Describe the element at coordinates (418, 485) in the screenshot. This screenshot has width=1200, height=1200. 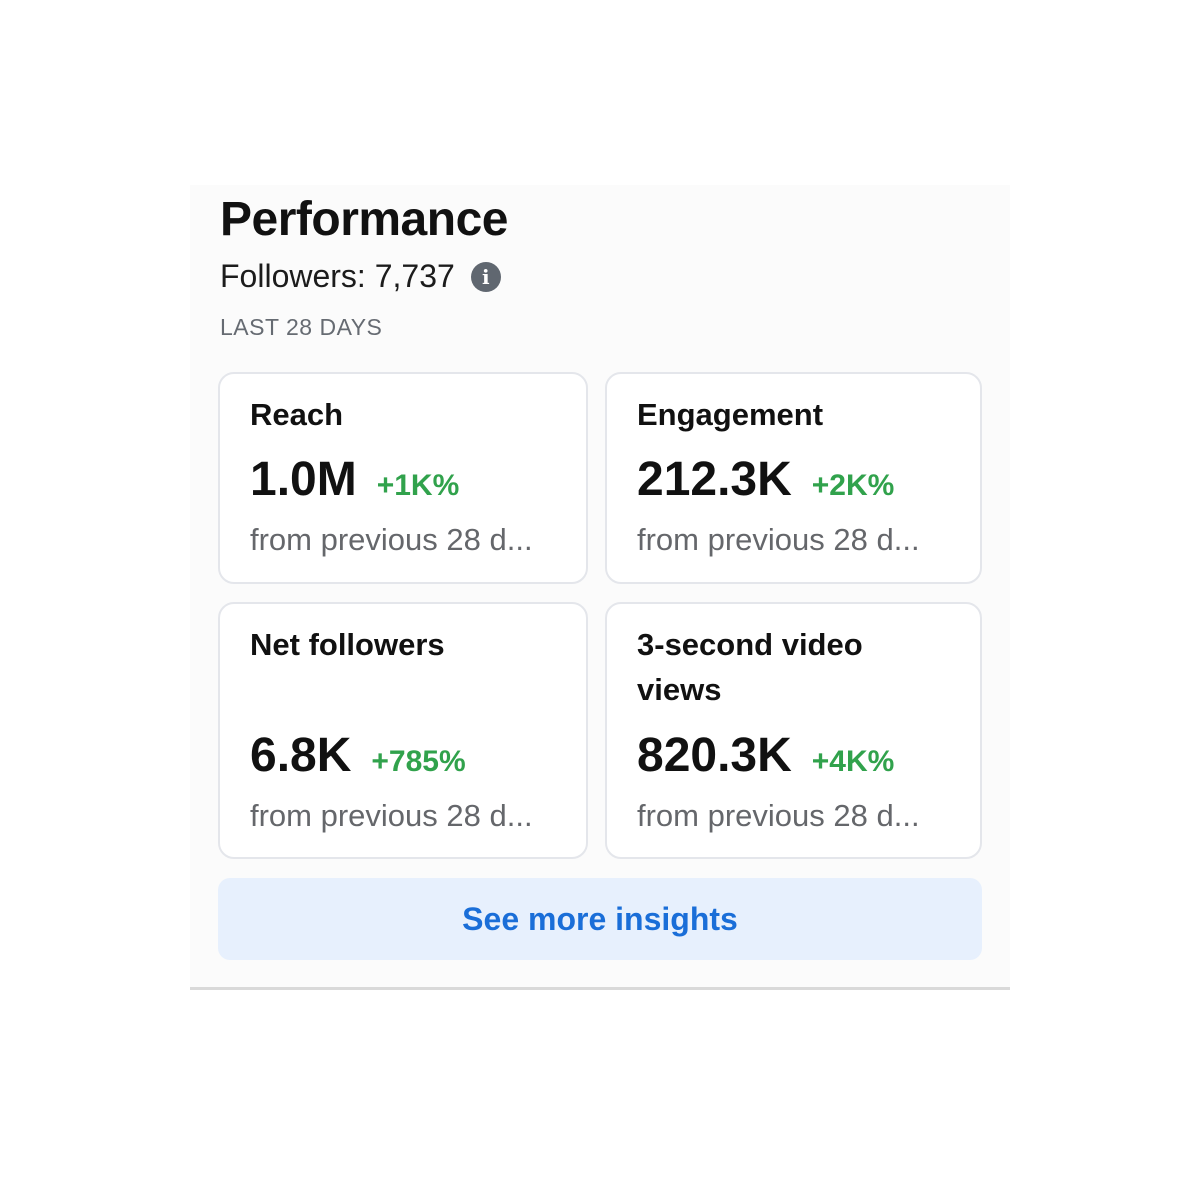
I see `metric-delta: +1K%` at that location.